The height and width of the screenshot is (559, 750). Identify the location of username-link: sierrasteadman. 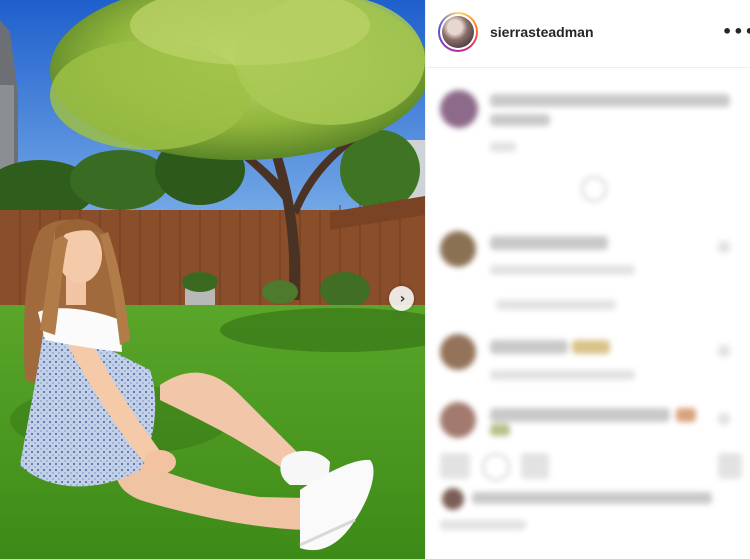
(542, 32).